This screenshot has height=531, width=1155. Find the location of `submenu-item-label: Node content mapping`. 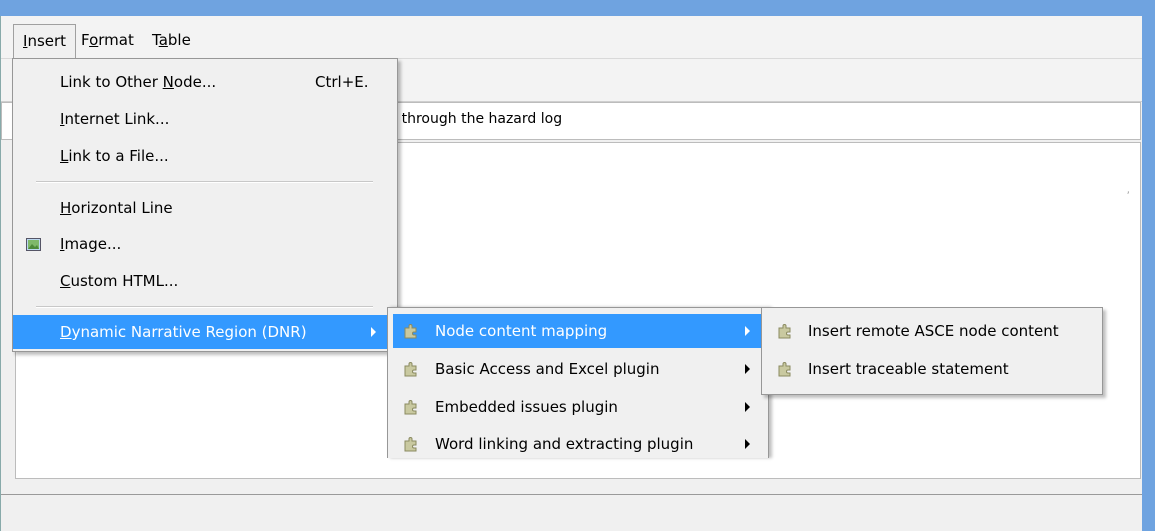

submenu-item-label: Node content mapping is located at coordinates (521, 331).